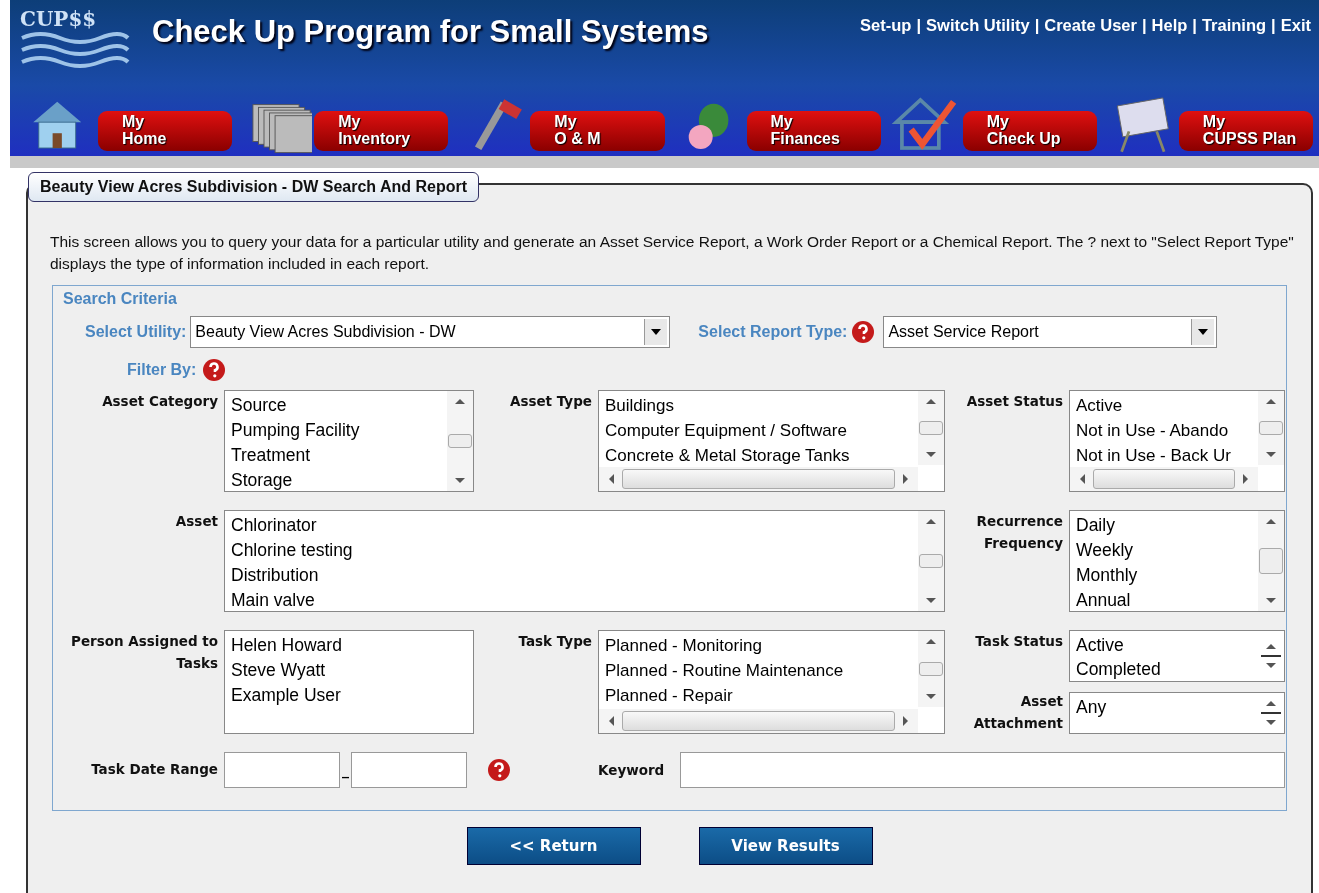 This screenshot has width=1319, height=893. Describe the element at coordinates (381, 131) in the screenshot. I see `nav-button: My Inventory` at that location.